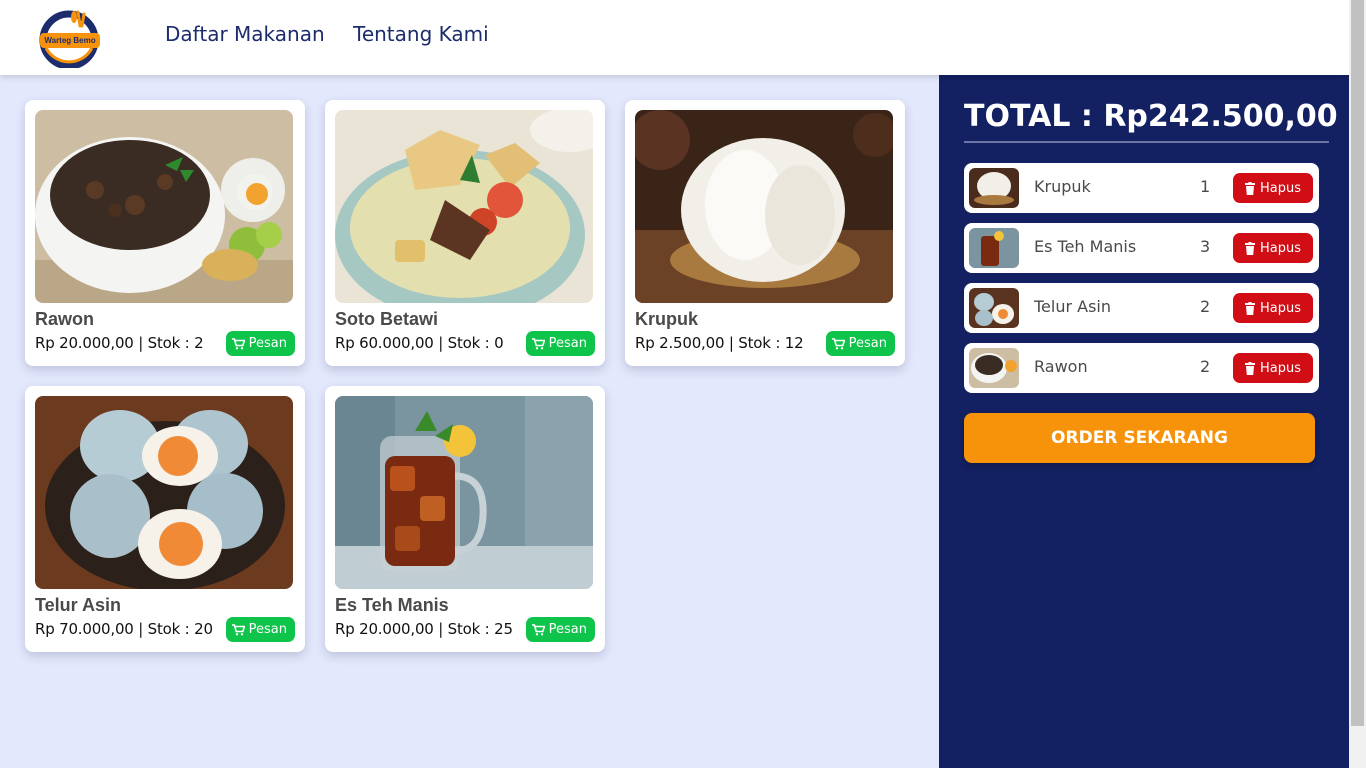 The width and height of the screenshot is (1366, 768). Describe the element at coordinates (387, 319) in the screenshot. I see `product-name: Soto Betawi` at that location.